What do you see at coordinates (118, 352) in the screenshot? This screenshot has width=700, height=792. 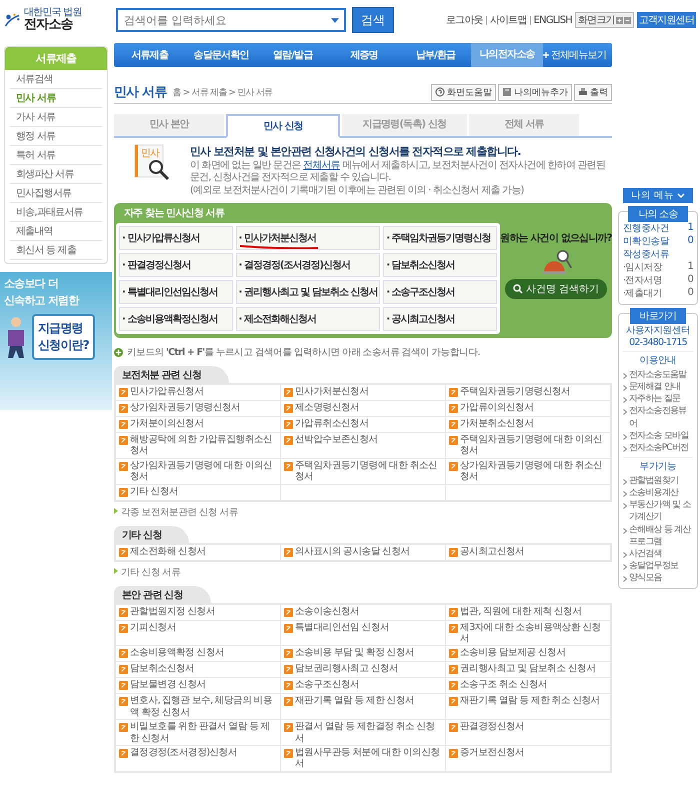 I see `plus-circle-icon` at bounding box center [118, 352].